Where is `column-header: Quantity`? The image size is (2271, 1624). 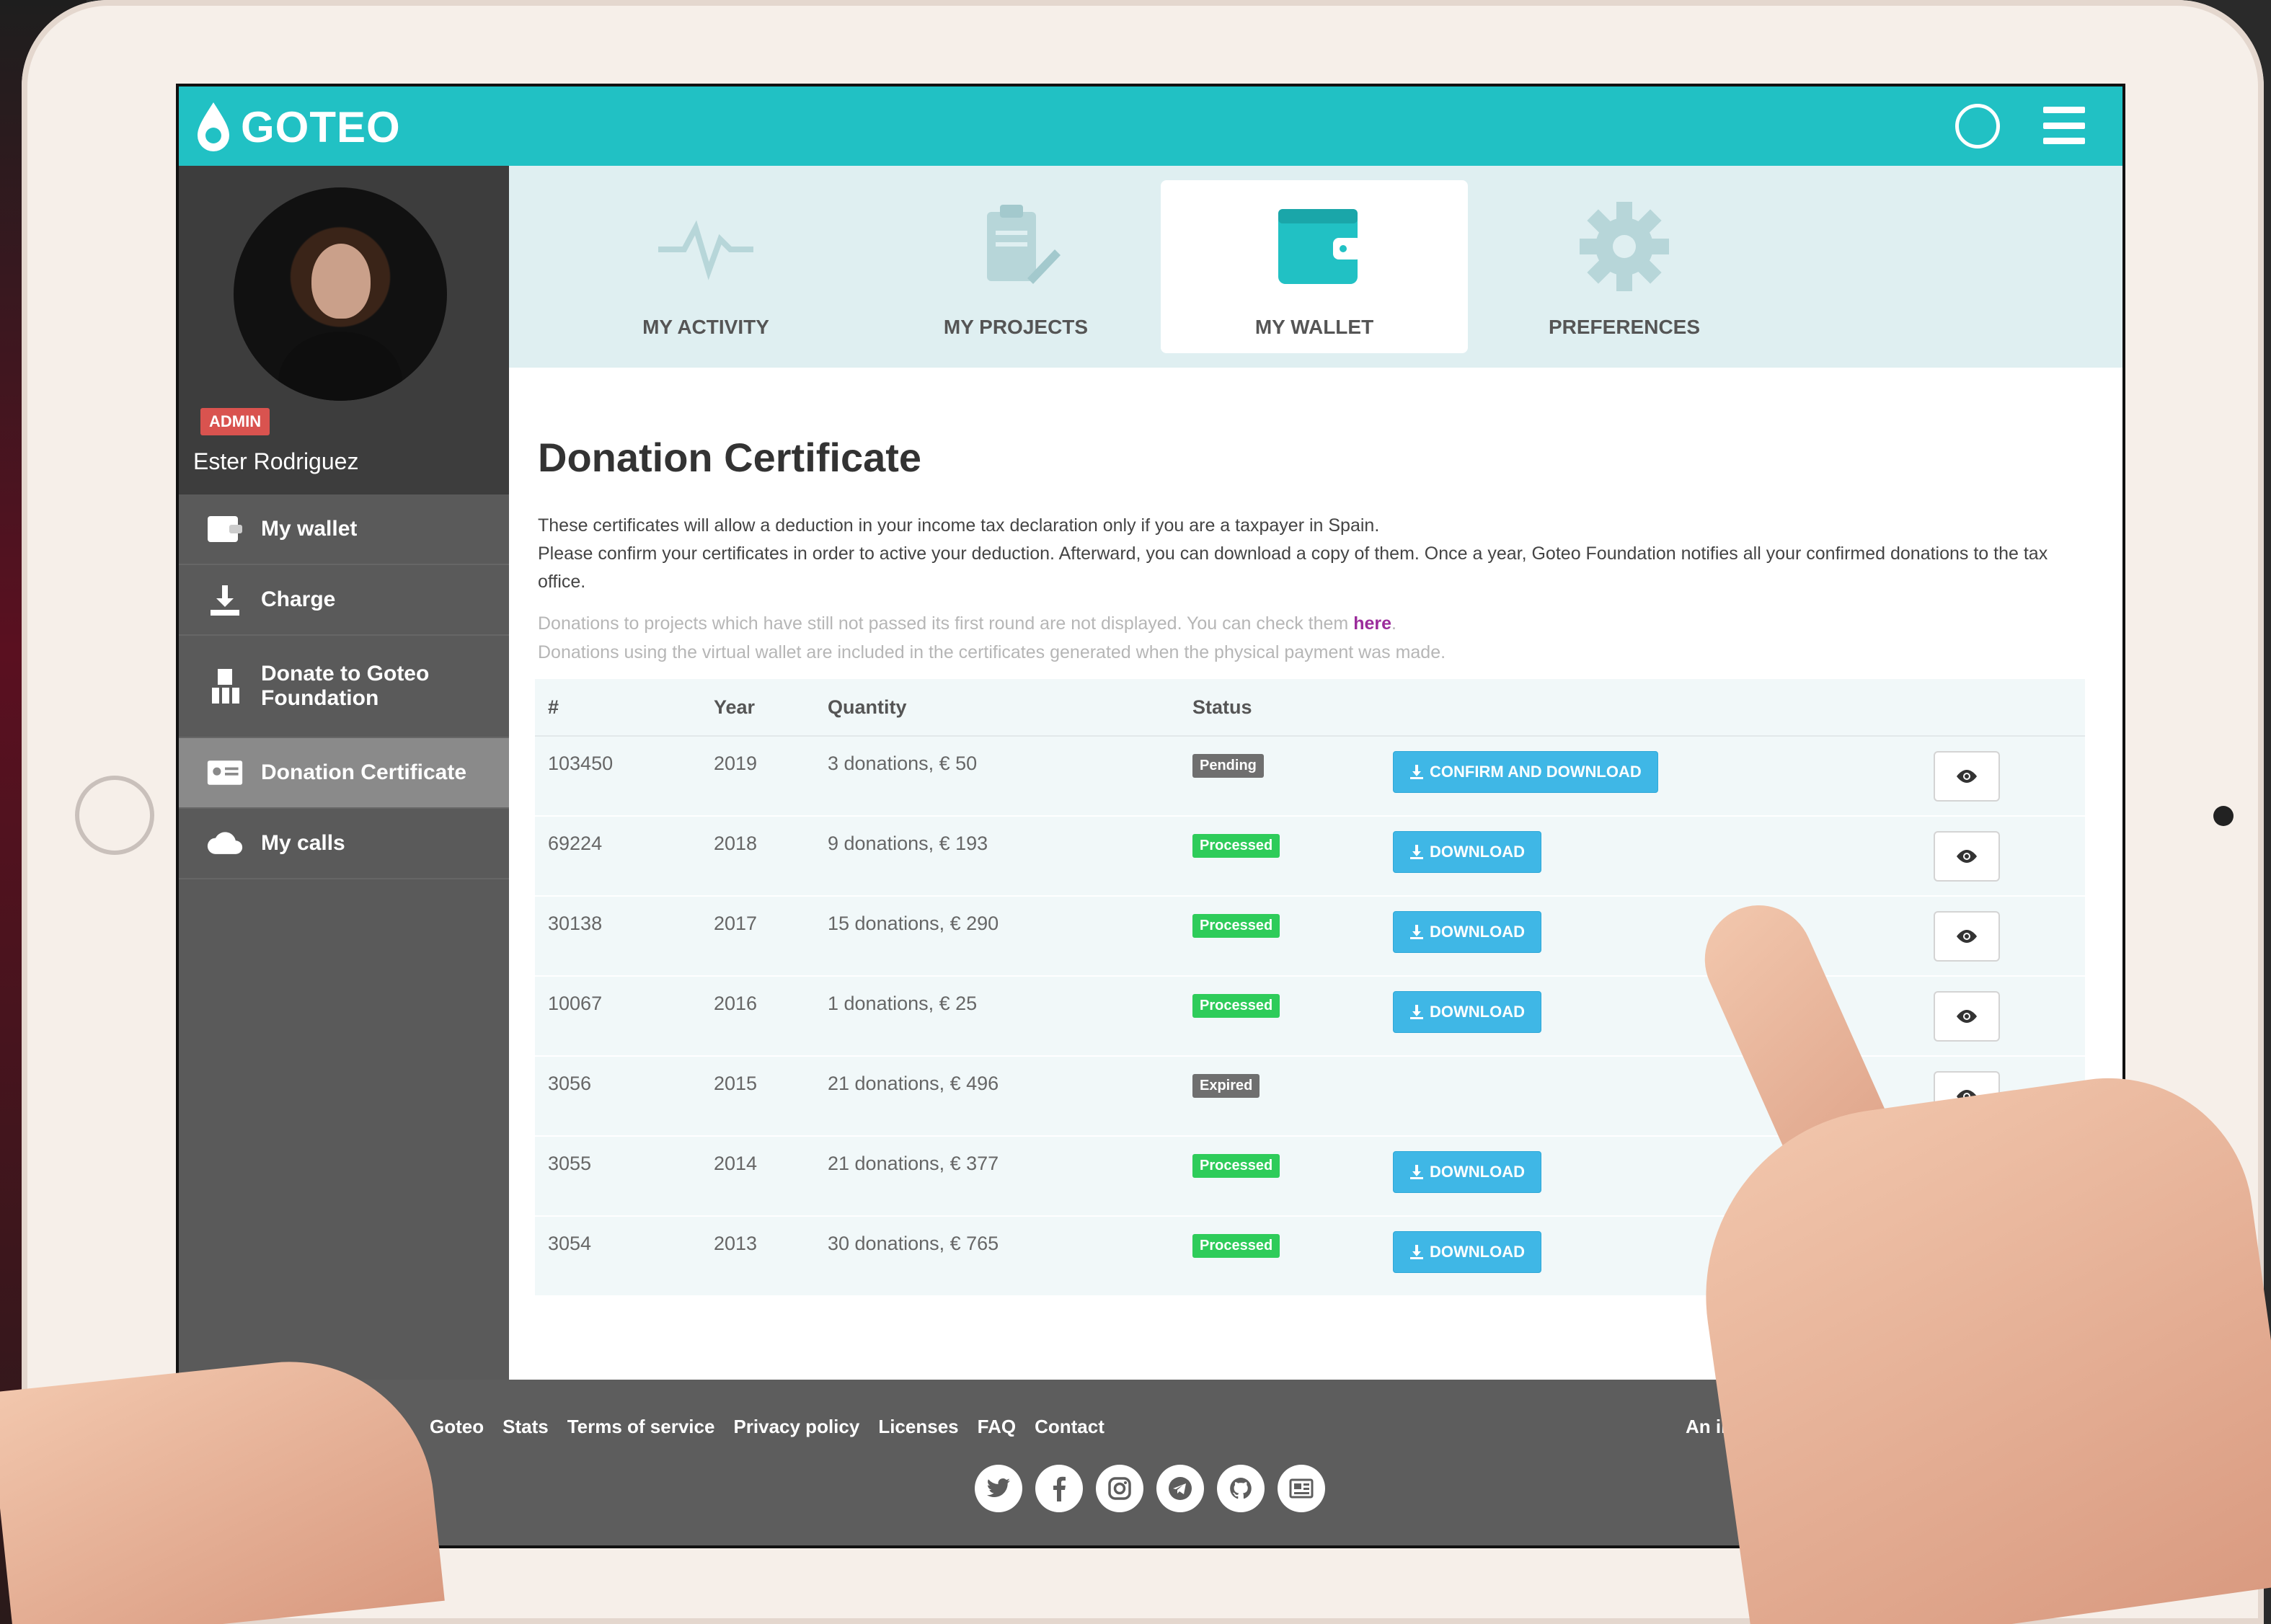 column-header: Quantity is located at coordinates (867, 707).